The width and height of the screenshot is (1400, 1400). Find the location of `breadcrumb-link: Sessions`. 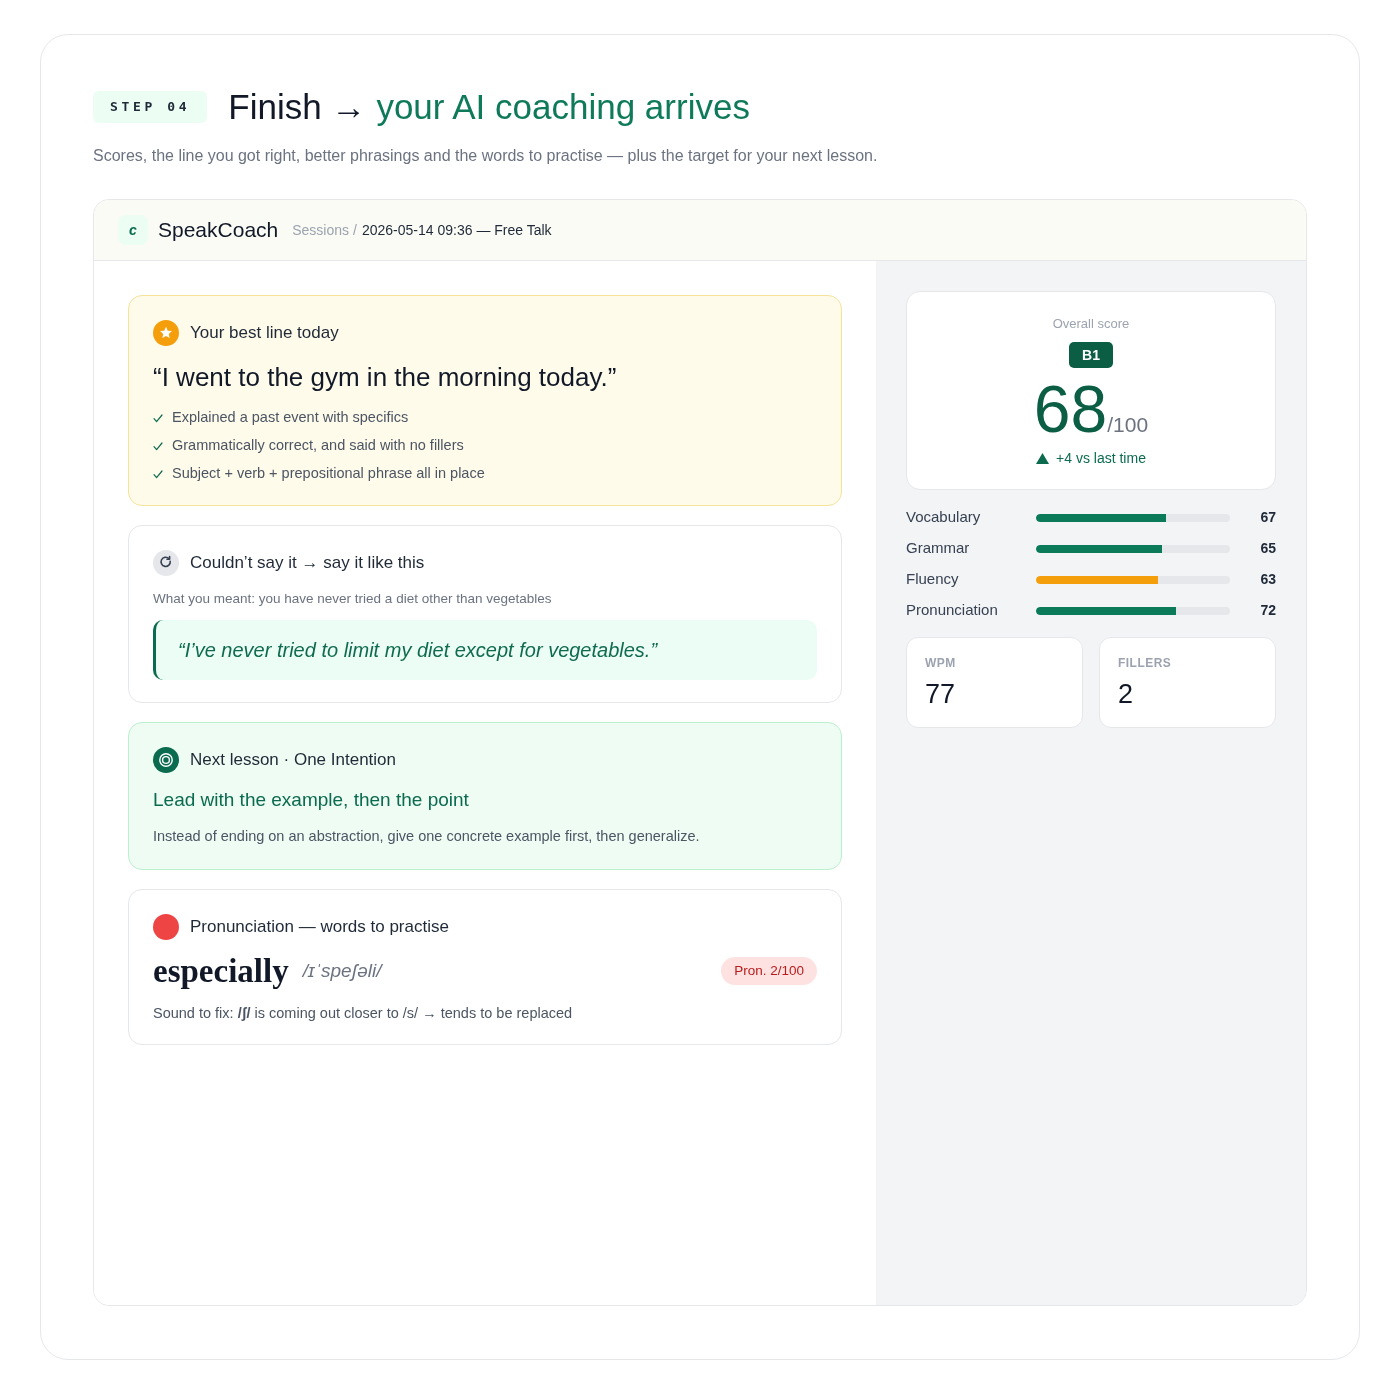

breadcrumb-link: Sessions is located at coordinates (321, 230).